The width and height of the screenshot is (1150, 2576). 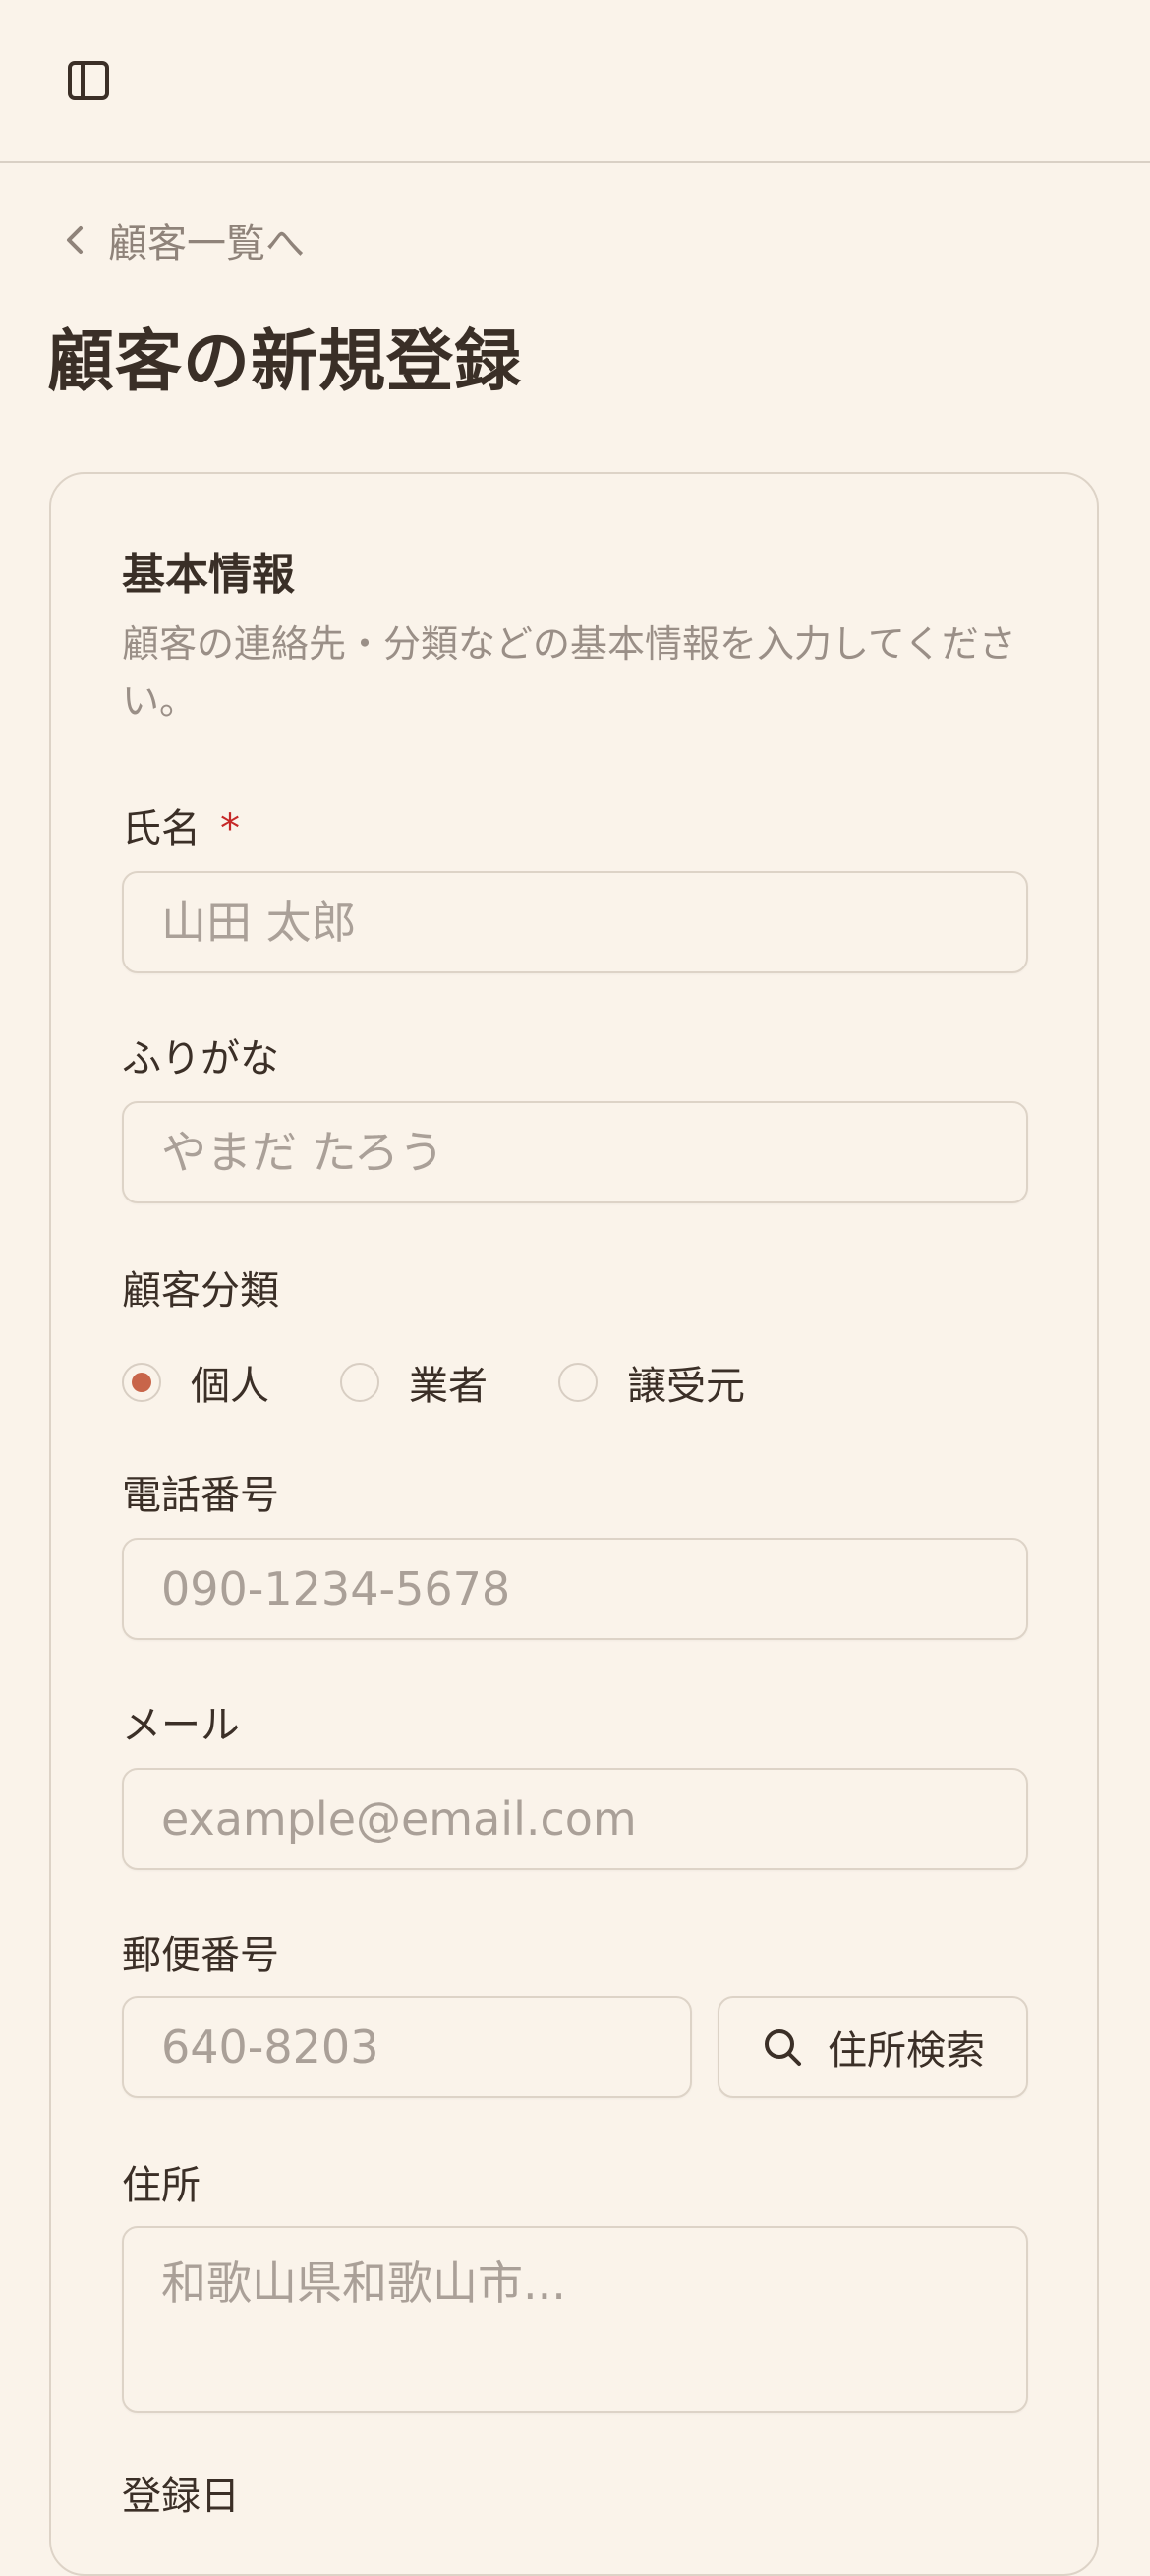 I want to click on phone-input, so click(x=575, y=1589).